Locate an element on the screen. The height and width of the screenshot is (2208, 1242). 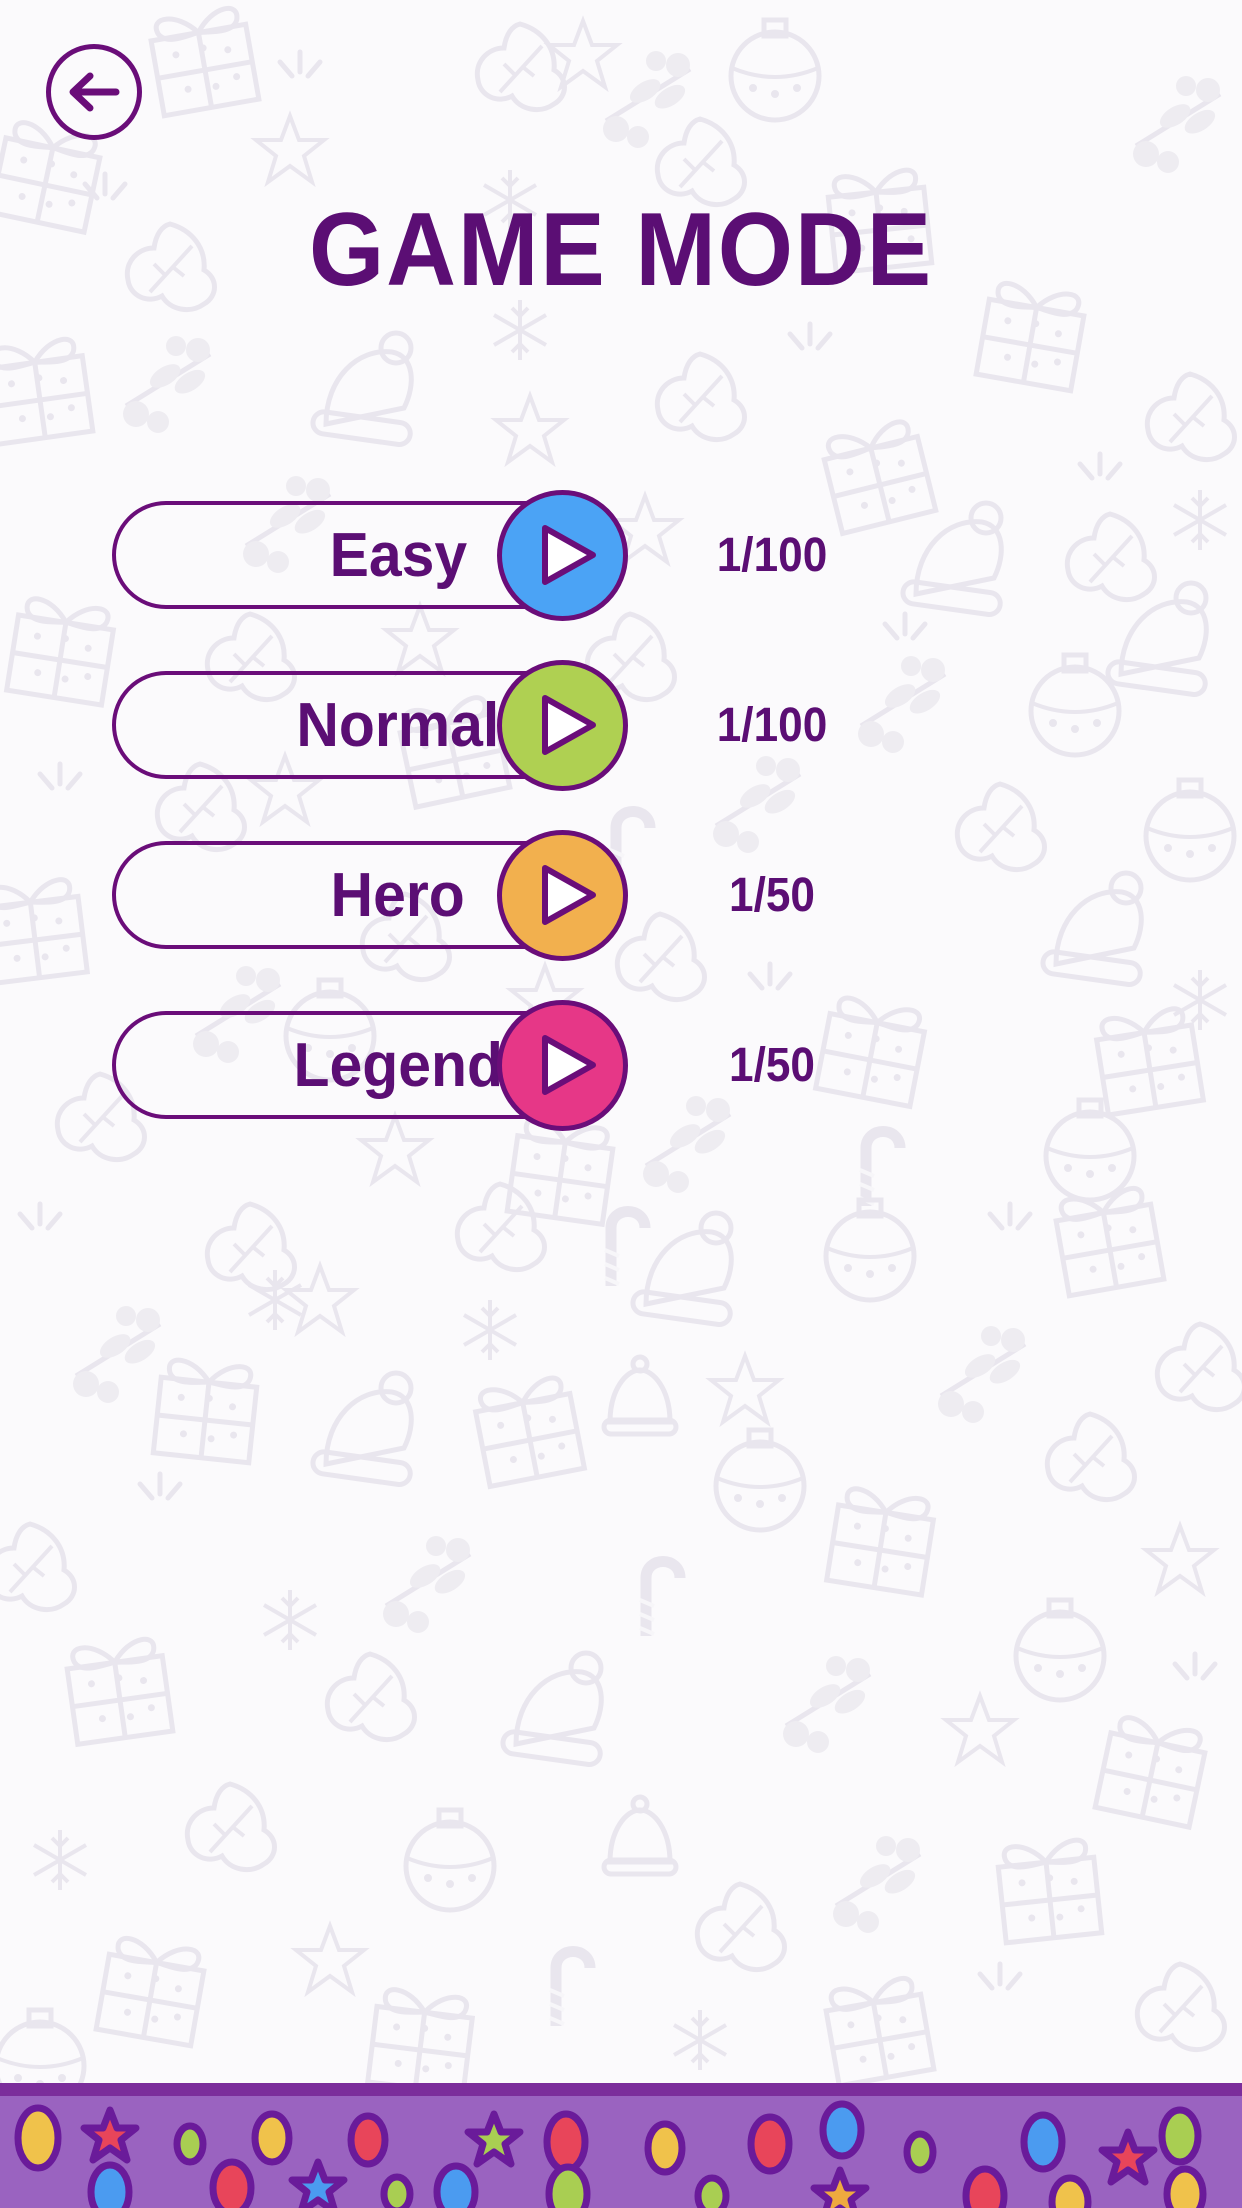
mode-label: Easy is located at coordinates (398, 555).